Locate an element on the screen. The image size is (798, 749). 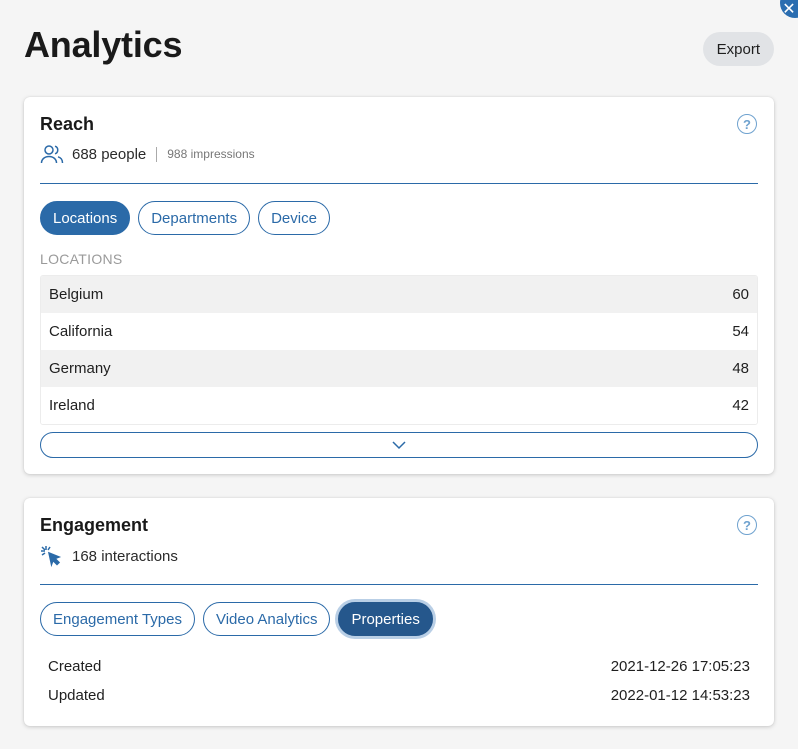
tab-device: Device is located at coordinates (294, 218).